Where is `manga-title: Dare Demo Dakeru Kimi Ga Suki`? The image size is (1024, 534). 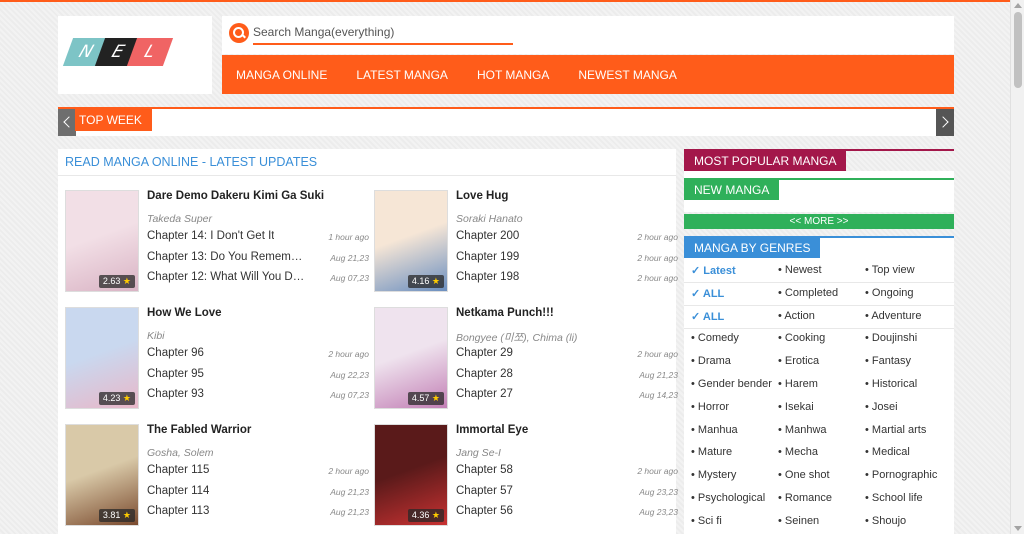 manga-title: Dare Demo Dakeru Kimi Ga Suki is located at coordinates (235, 196).